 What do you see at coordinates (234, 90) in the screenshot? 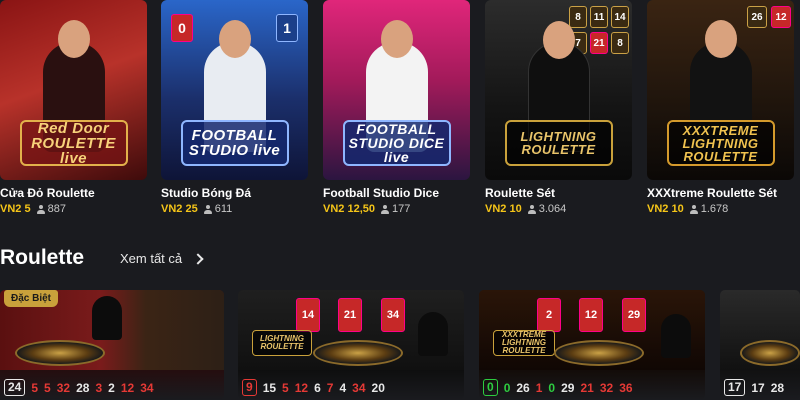
I see `game-thumbnail: 0 1 FOOTBALL STUDIO live` at bounding box center [234, 90].